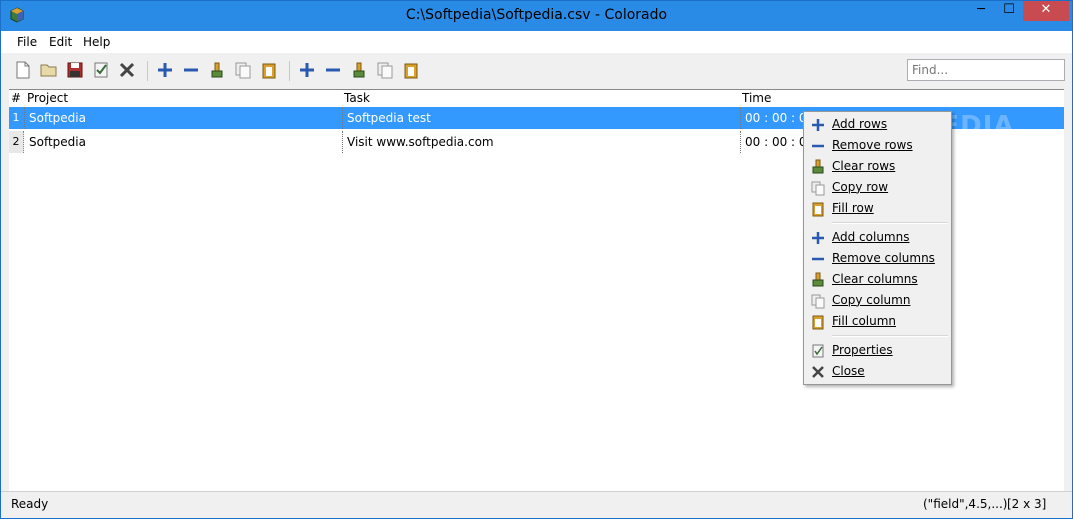 The width and height of the screenshot is (1073, 519). What do you see at coordinates (217, 70) in the screenshot?
I see `clear-rows-icon` at bounding box center [217, 70].